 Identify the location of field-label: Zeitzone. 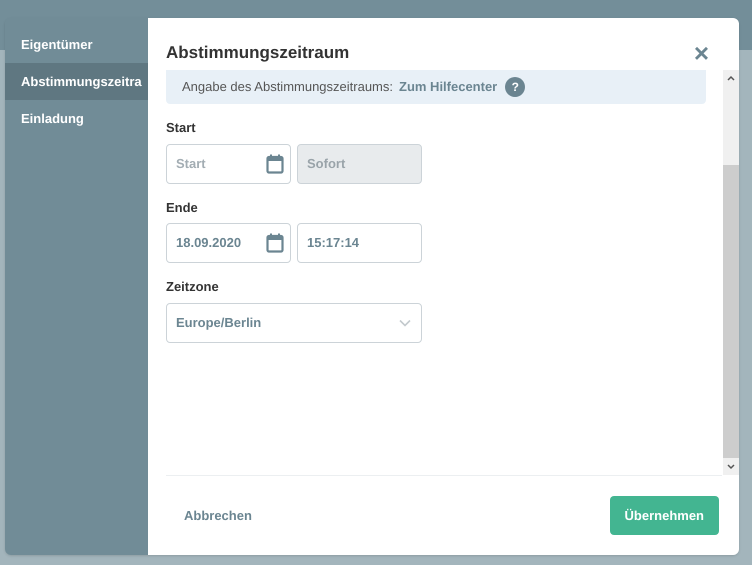
(193, 287).